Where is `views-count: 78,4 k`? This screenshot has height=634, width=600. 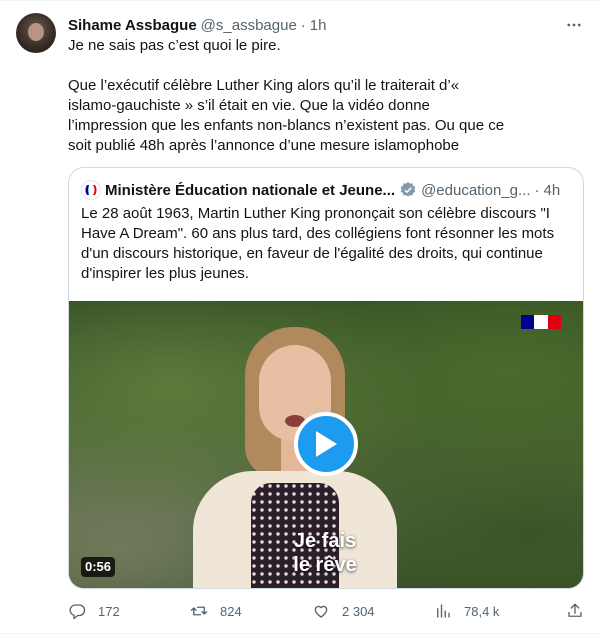
views-count: 78,4 k is located at coordinates (482, 611).